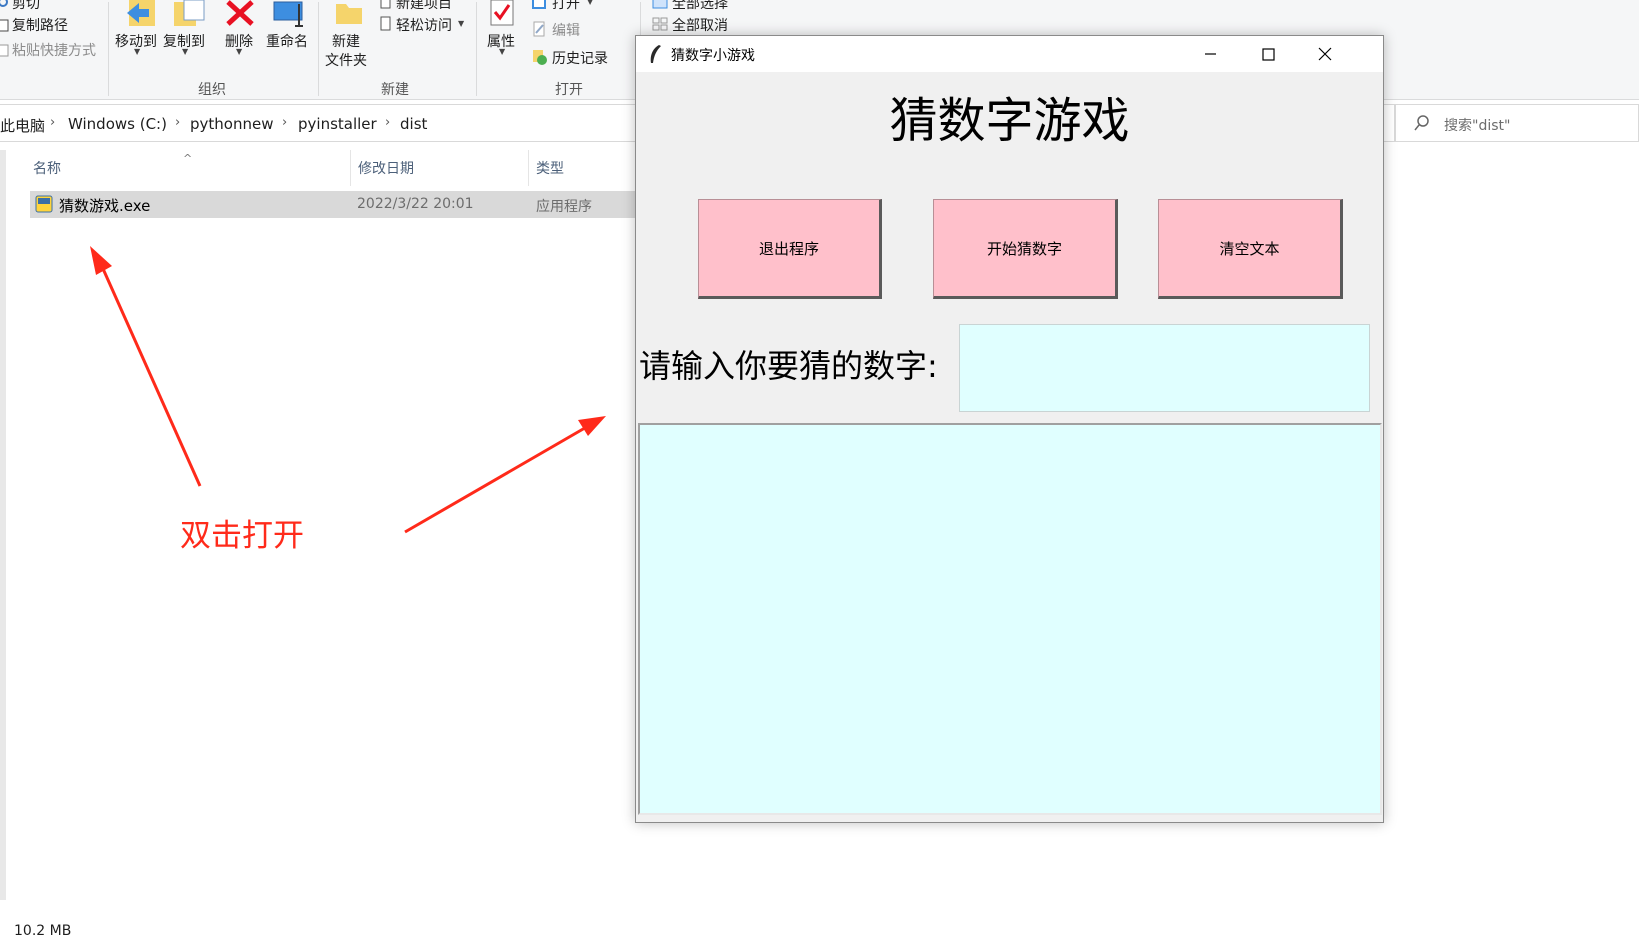 The image size is (1639, 950). What do you see at coordinates (655, 56) in the screenshot?
I see `feather-icon` at bounding box center [655, 56].